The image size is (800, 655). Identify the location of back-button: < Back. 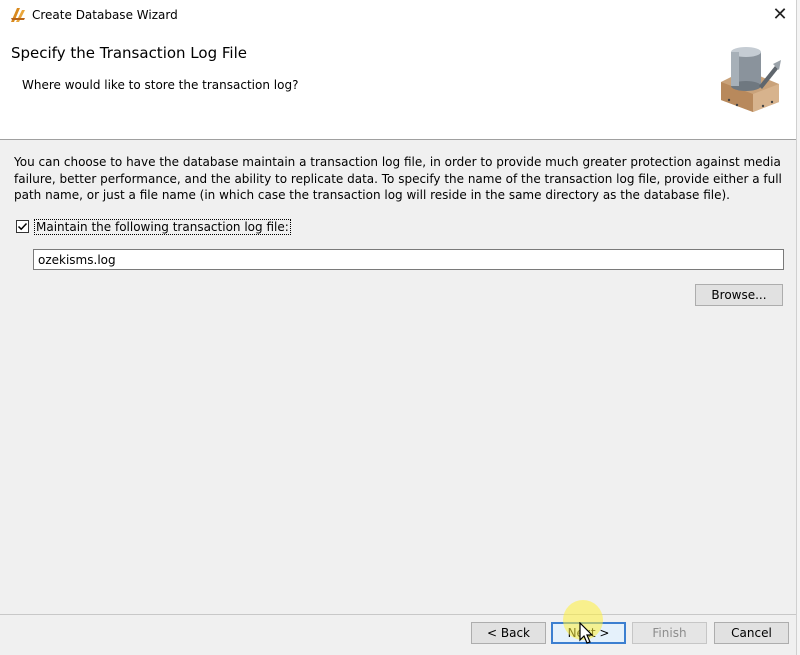
(508, 633).